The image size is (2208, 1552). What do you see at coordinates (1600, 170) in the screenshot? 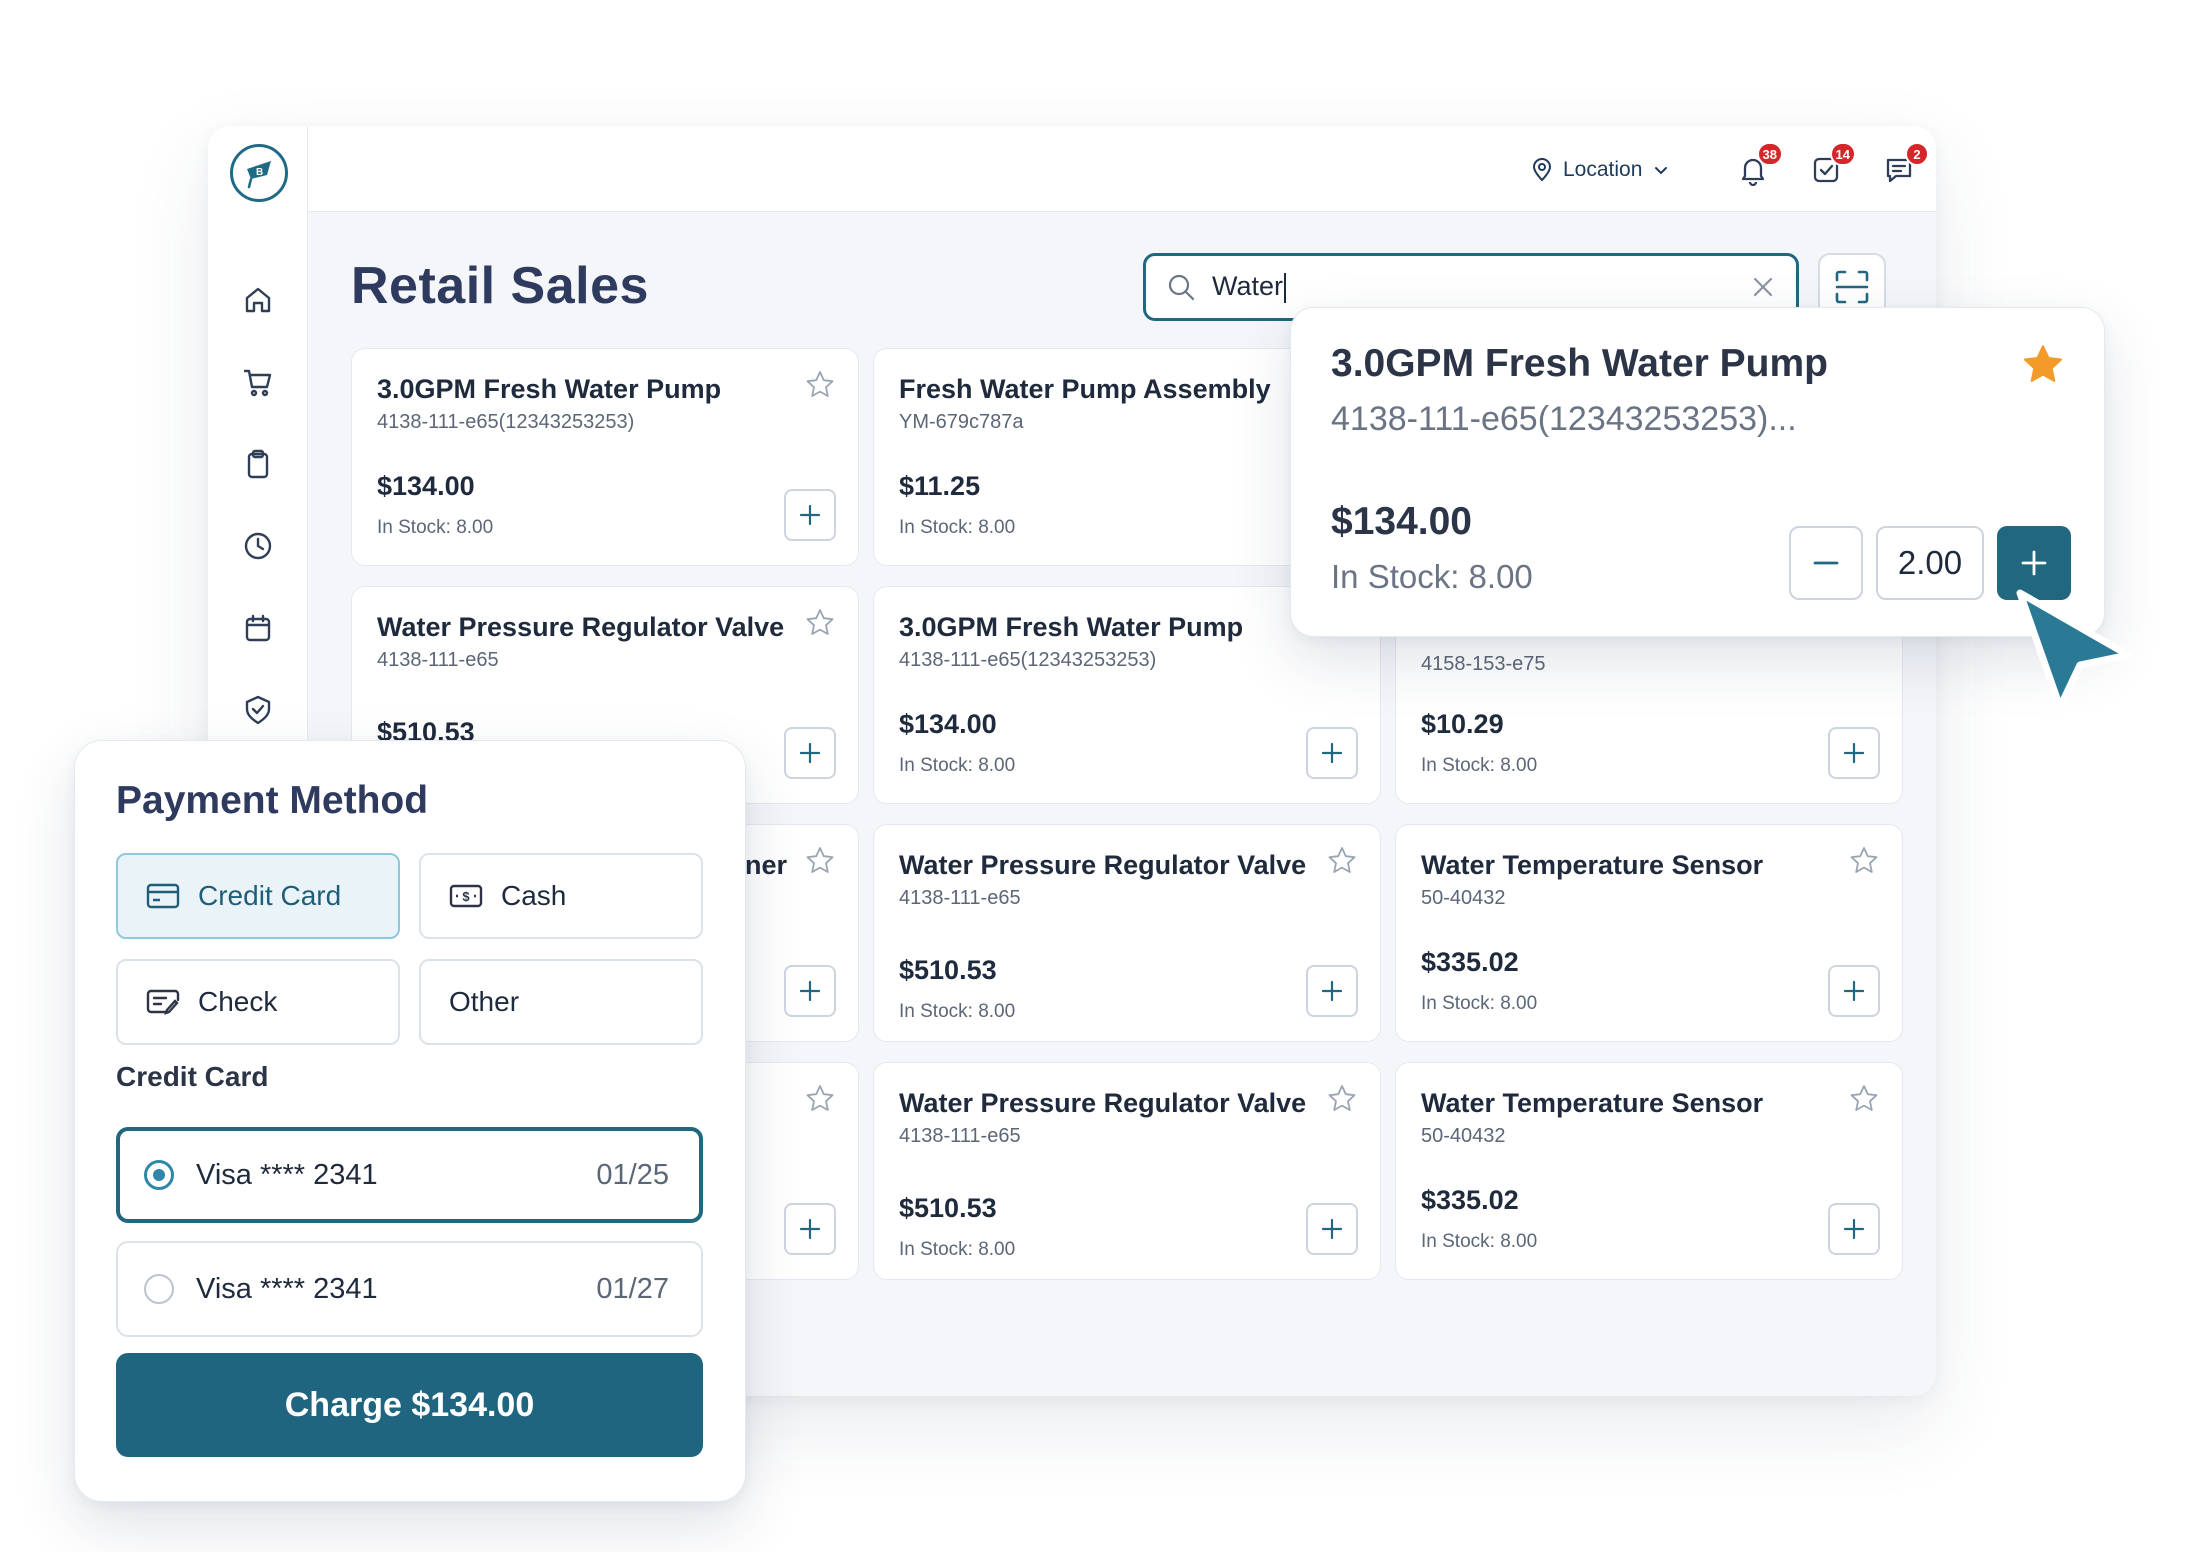
I see `location-selector: Location` at bounding box center [1600, 170].